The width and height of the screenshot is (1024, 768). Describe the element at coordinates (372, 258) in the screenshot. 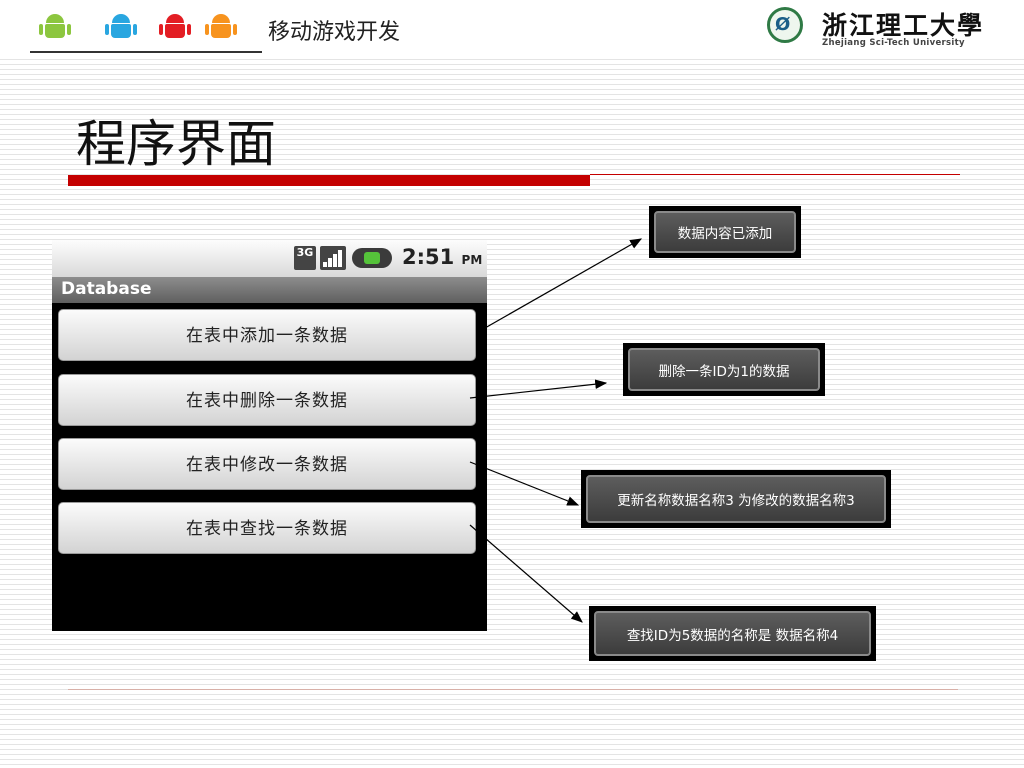

I see `battery-icon` at that location.